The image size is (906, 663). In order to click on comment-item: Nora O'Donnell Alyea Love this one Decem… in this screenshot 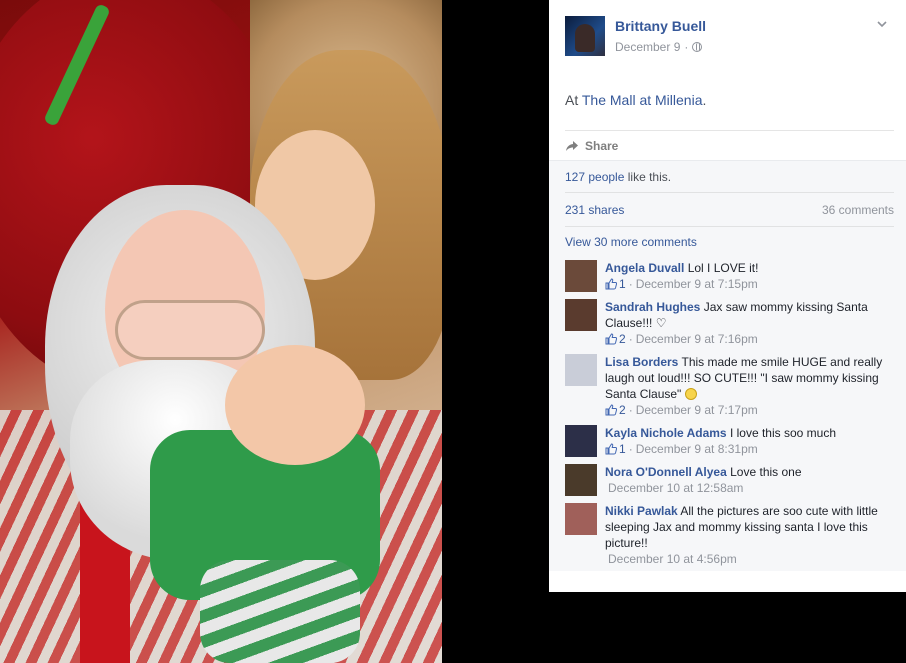, I will do `click(729, 480)`.